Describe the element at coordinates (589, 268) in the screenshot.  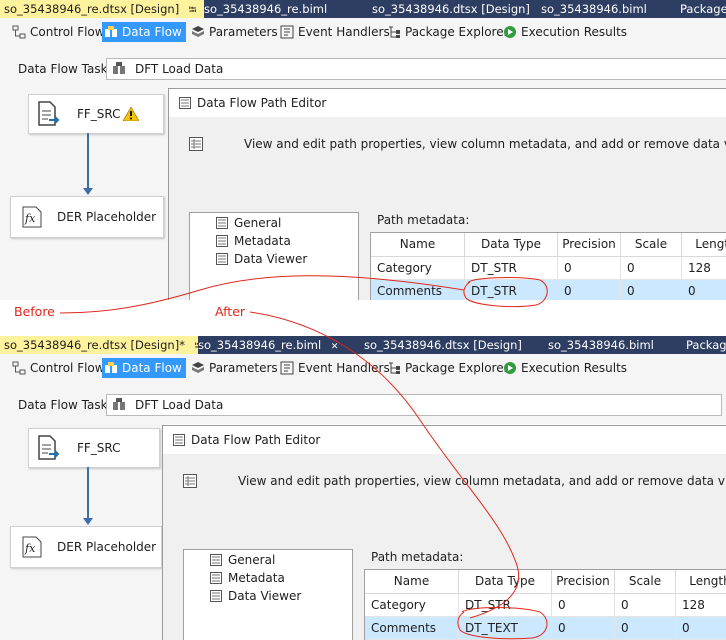
I see `cell-precision: 0` at that location.